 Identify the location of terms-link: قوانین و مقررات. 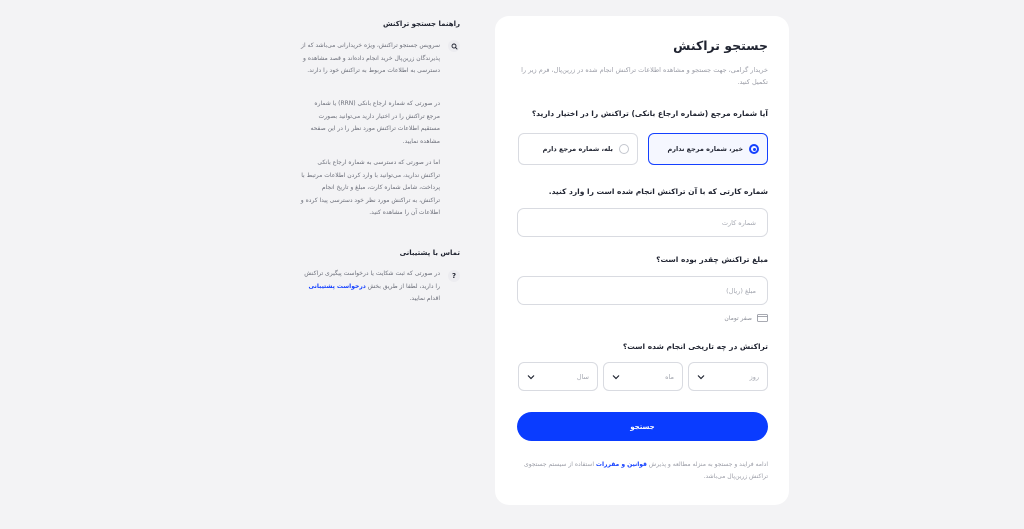
(621, 464).